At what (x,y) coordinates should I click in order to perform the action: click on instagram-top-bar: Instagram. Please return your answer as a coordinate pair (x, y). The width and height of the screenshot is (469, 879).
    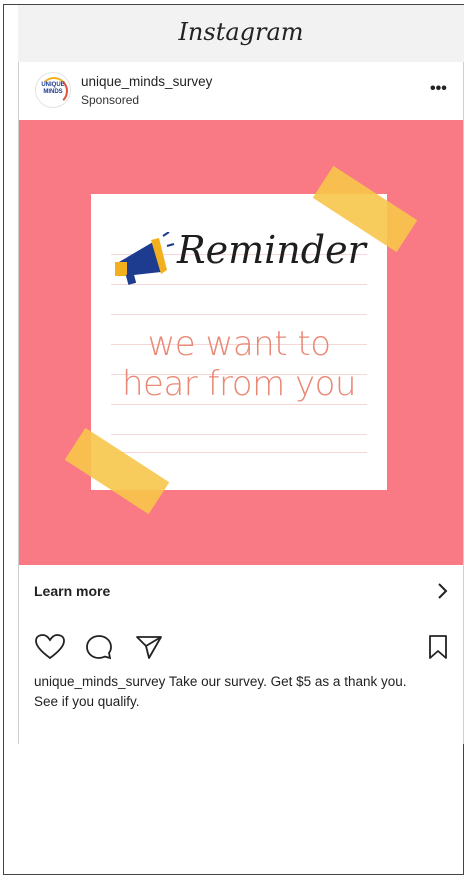
    Looking at the image, I should click on (241, 34).